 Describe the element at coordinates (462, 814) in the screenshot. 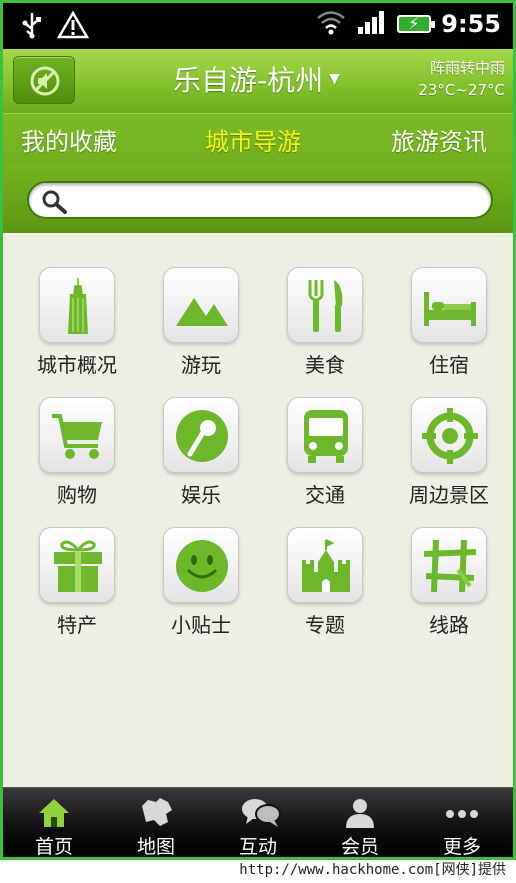

I see `more-icon` at that location.